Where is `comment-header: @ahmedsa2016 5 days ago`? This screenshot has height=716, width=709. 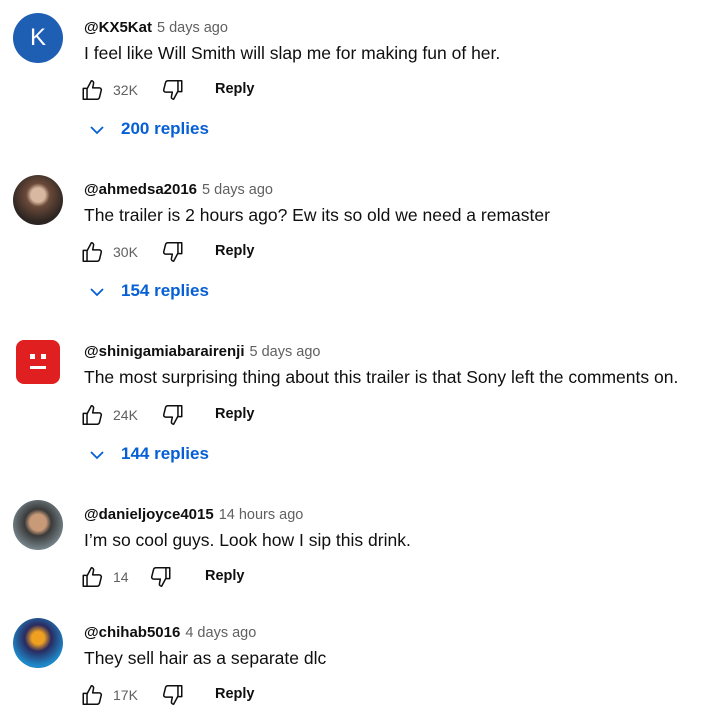
comment-header: @ahmedsa2016 5 days ago is located at coordinates (178, 189).